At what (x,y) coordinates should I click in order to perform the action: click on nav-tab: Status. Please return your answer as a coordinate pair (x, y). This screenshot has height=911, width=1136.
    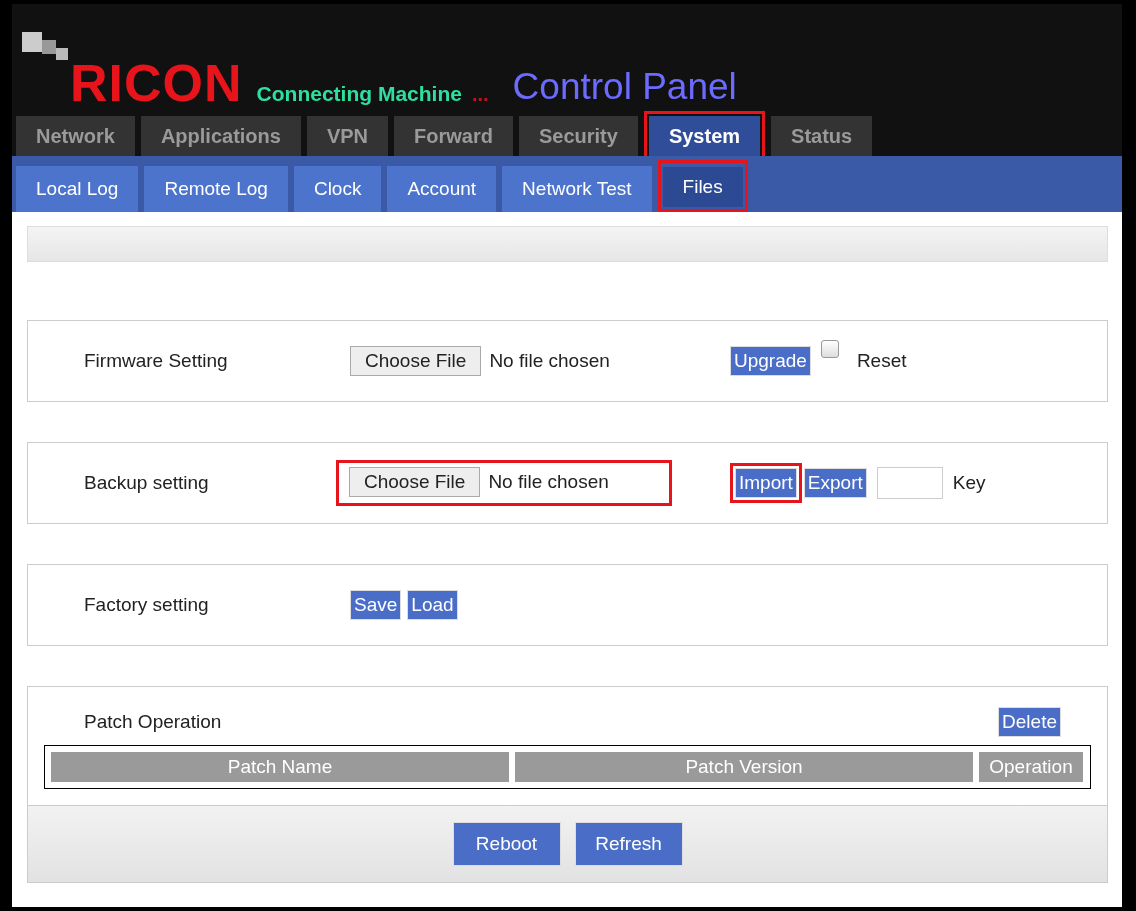
    Looking at the image, I should click on (822, 136).